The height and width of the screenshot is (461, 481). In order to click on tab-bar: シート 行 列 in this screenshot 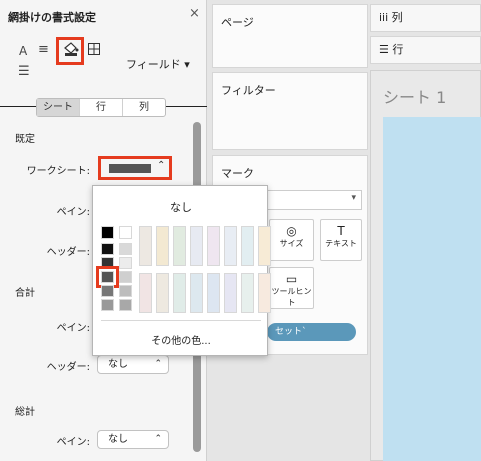, I will do `click(101, 107)`.